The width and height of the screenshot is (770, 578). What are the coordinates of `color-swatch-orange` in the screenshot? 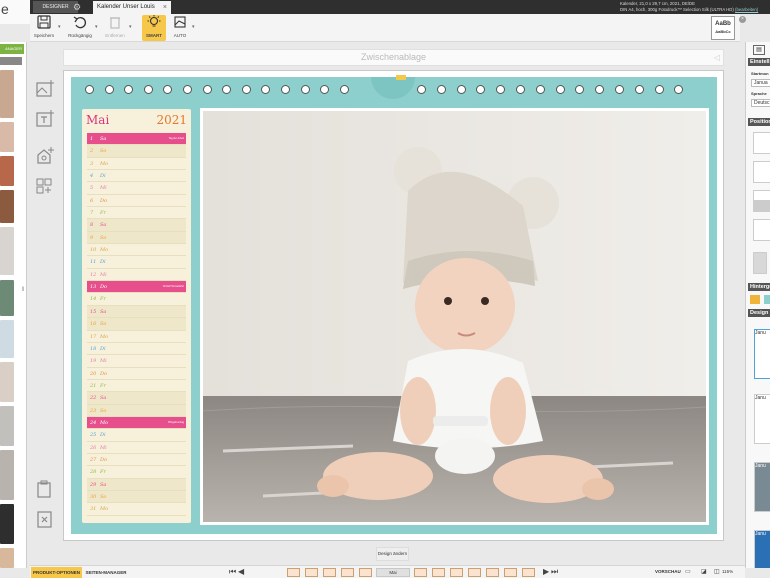 It's located at (755, 299).